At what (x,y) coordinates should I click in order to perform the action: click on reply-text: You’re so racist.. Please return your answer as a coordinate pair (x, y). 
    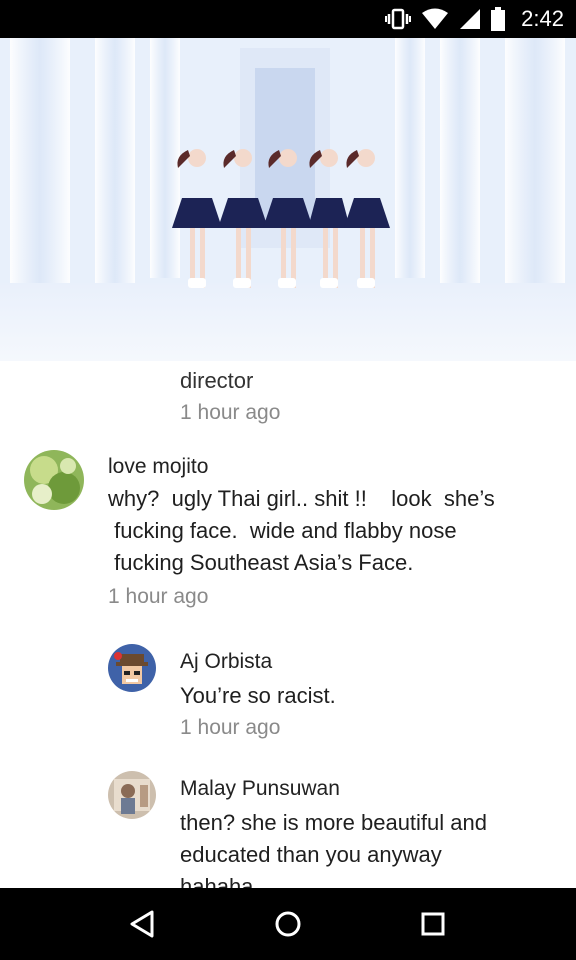
    Looking at the image, I should click on (258, 695).